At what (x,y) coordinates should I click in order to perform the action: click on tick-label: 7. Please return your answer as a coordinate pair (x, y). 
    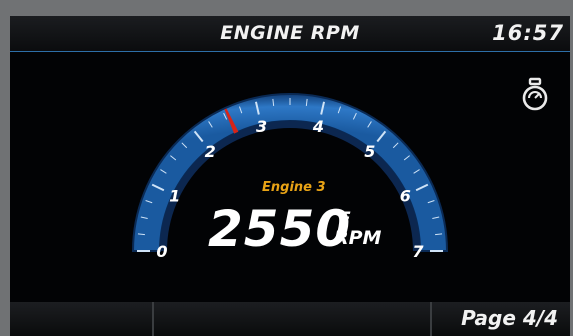
    Looking at the image, I should click on (418, 251).